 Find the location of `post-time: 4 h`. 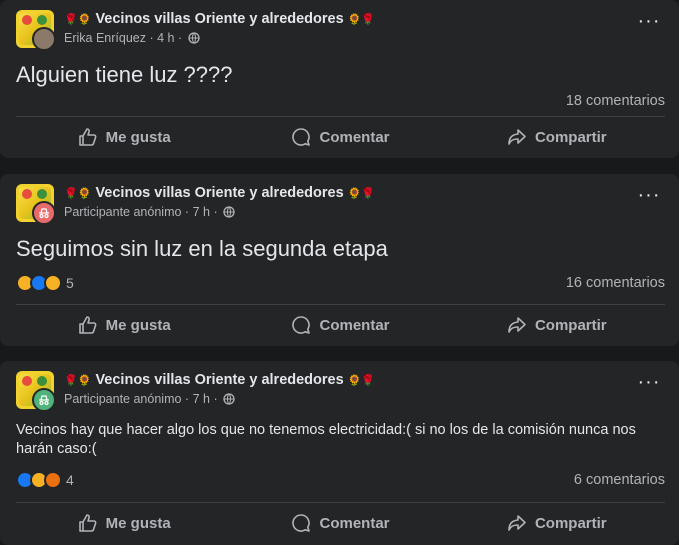

post-time: 4 h is located at coordinates (165, 38).